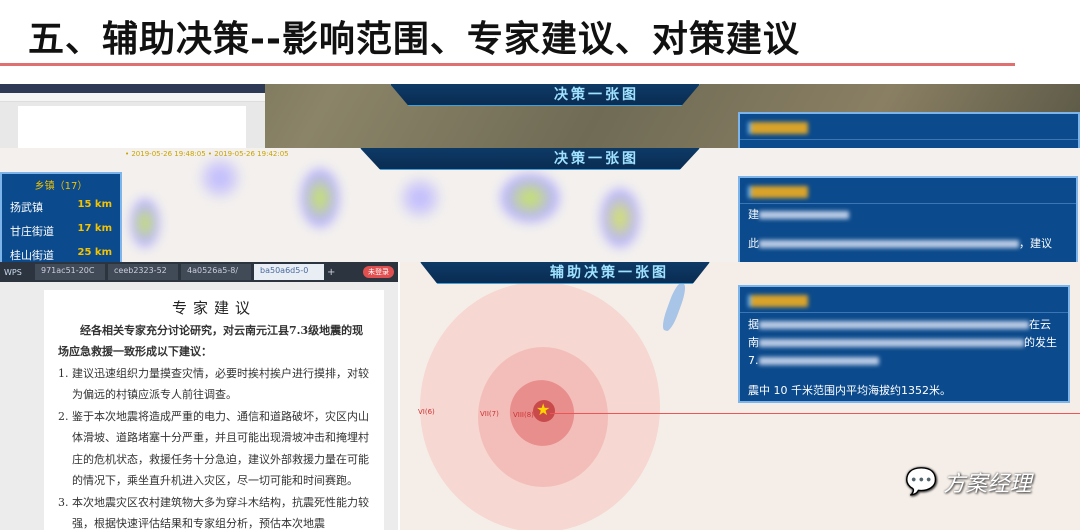  I want to click on doc-tab: 971ac51-20C, so click(70, 272).